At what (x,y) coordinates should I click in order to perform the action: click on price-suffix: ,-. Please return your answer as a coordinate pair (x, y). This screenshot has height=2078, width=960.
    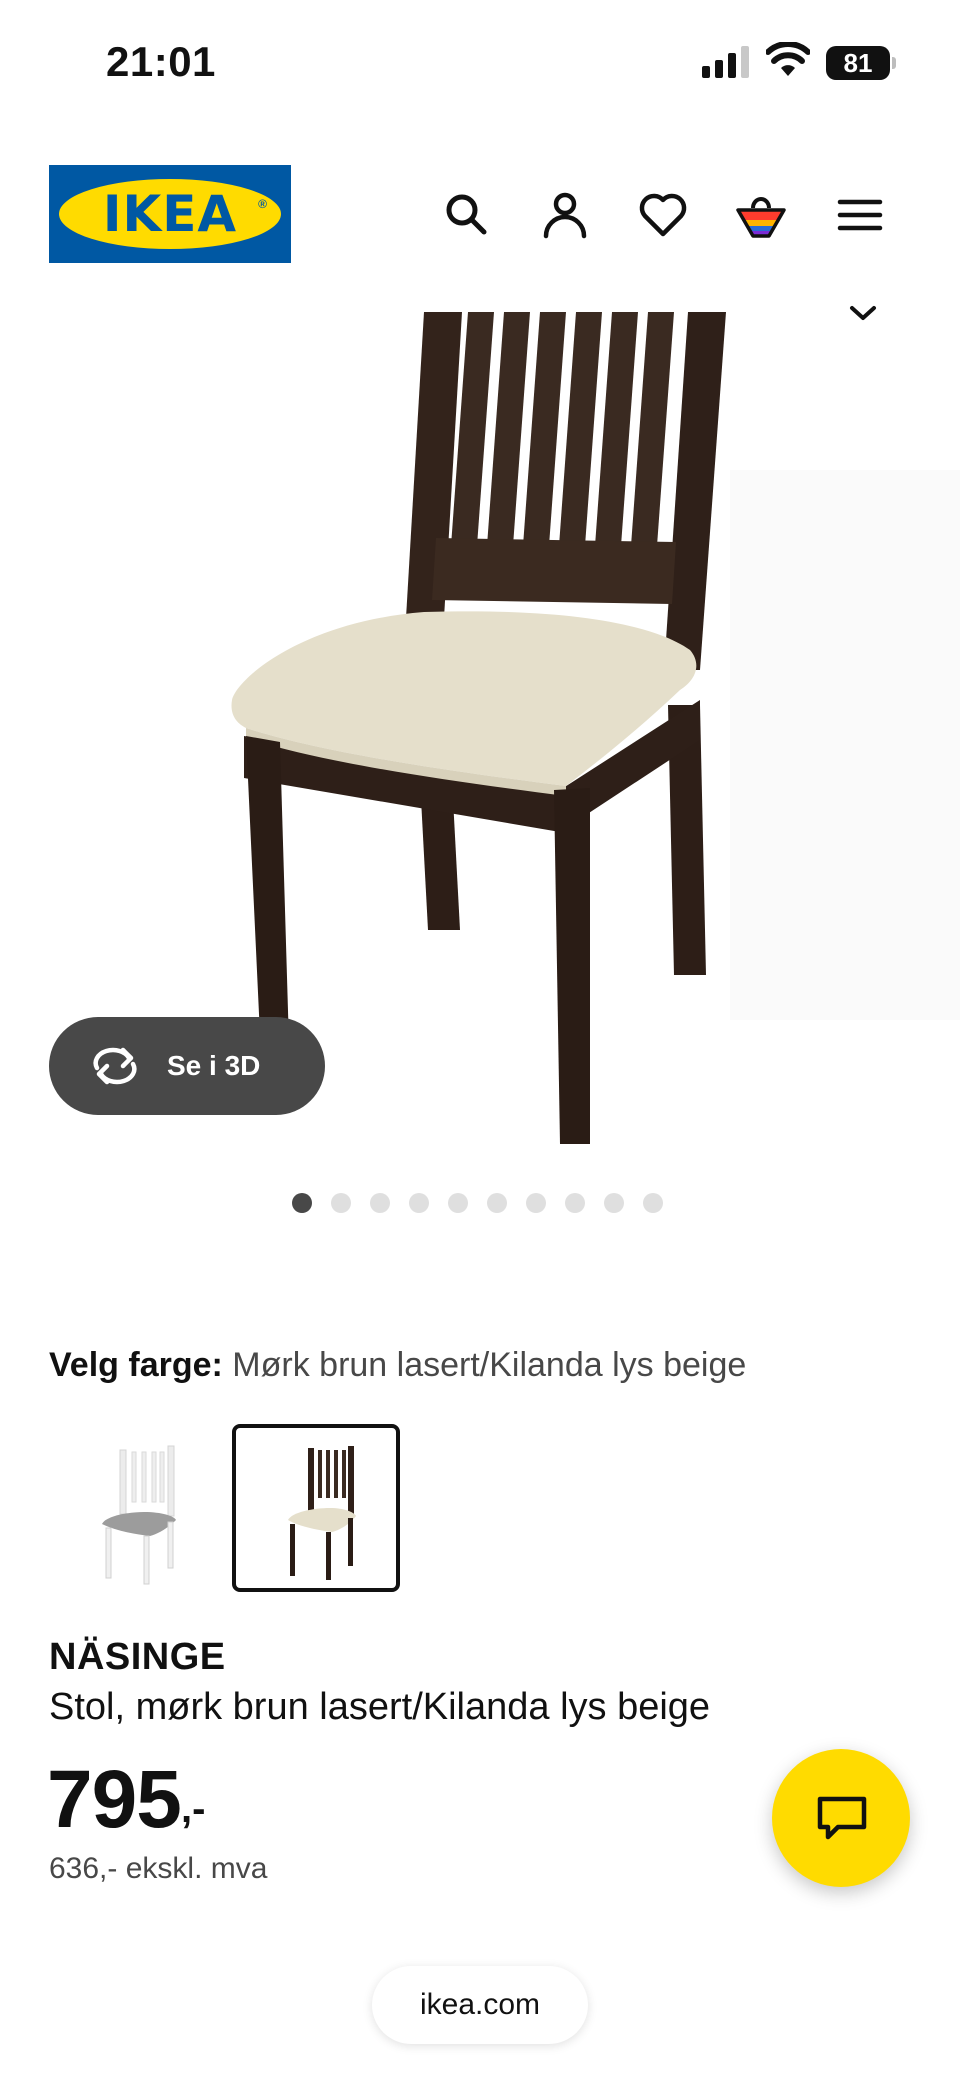
    Looking at the image, I should click on (193, 1809).